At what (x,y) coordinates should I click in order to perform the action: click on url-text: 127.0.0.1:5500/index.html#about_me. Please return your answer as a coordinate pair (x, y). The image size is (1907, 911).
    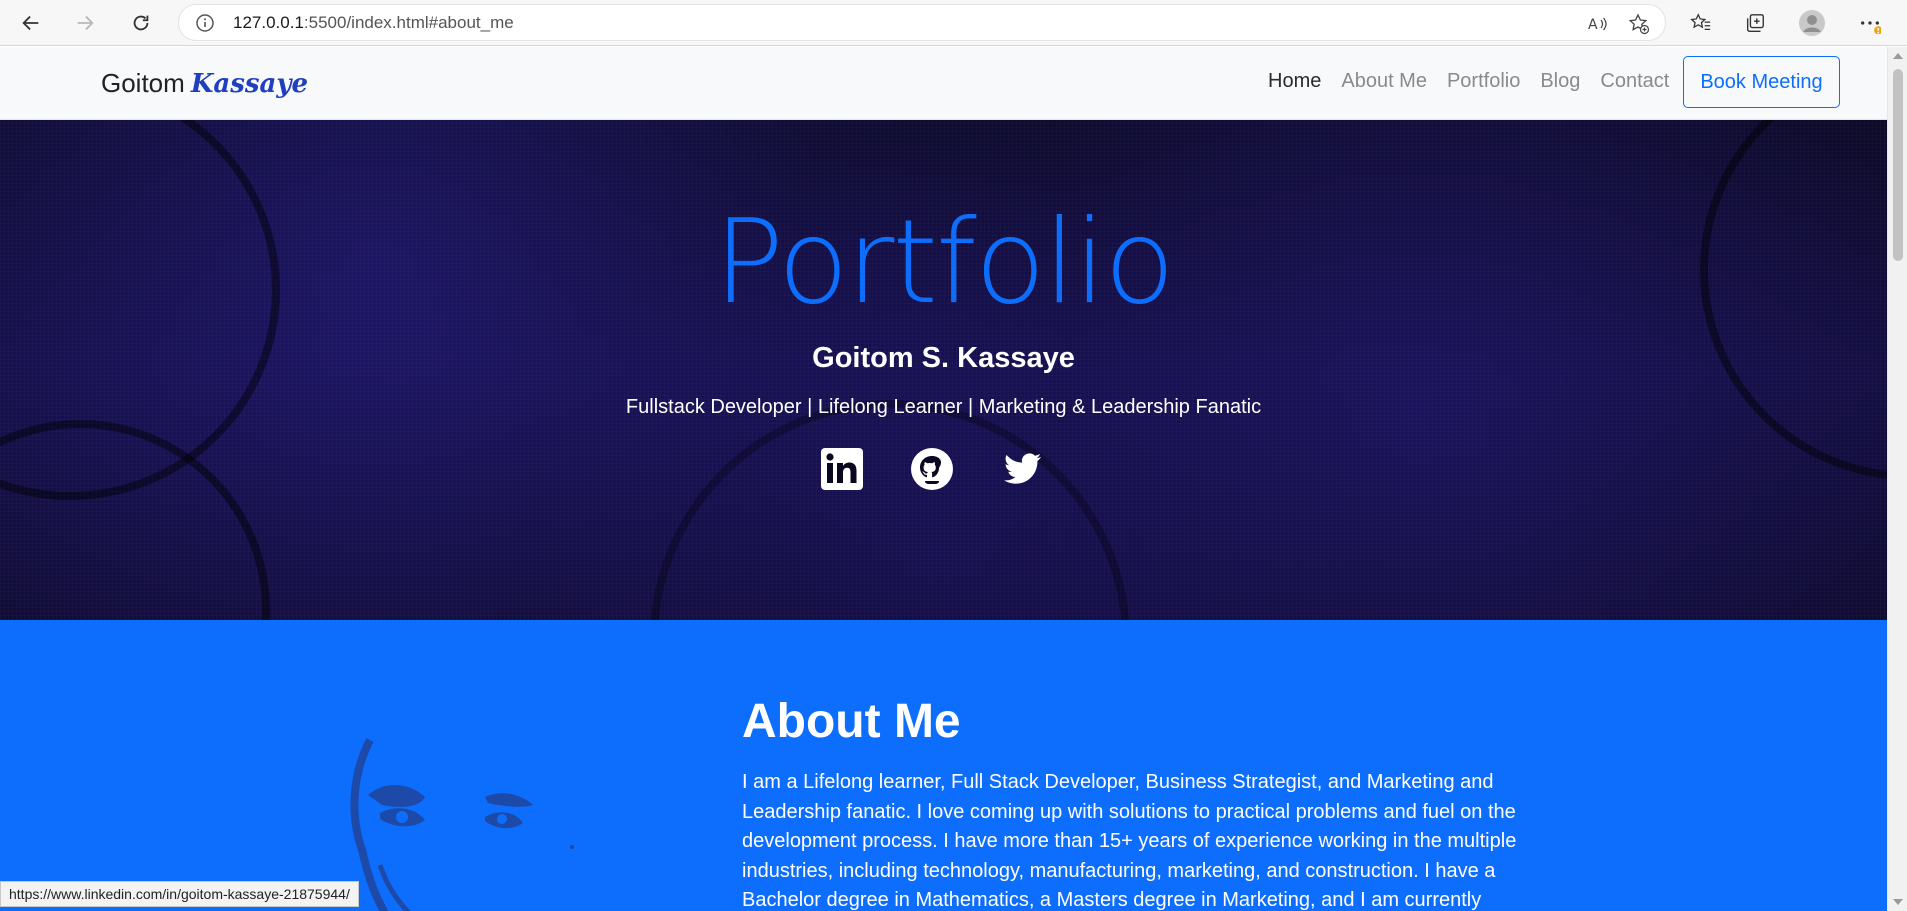
    Looking at the image, I should click on (373, 23).